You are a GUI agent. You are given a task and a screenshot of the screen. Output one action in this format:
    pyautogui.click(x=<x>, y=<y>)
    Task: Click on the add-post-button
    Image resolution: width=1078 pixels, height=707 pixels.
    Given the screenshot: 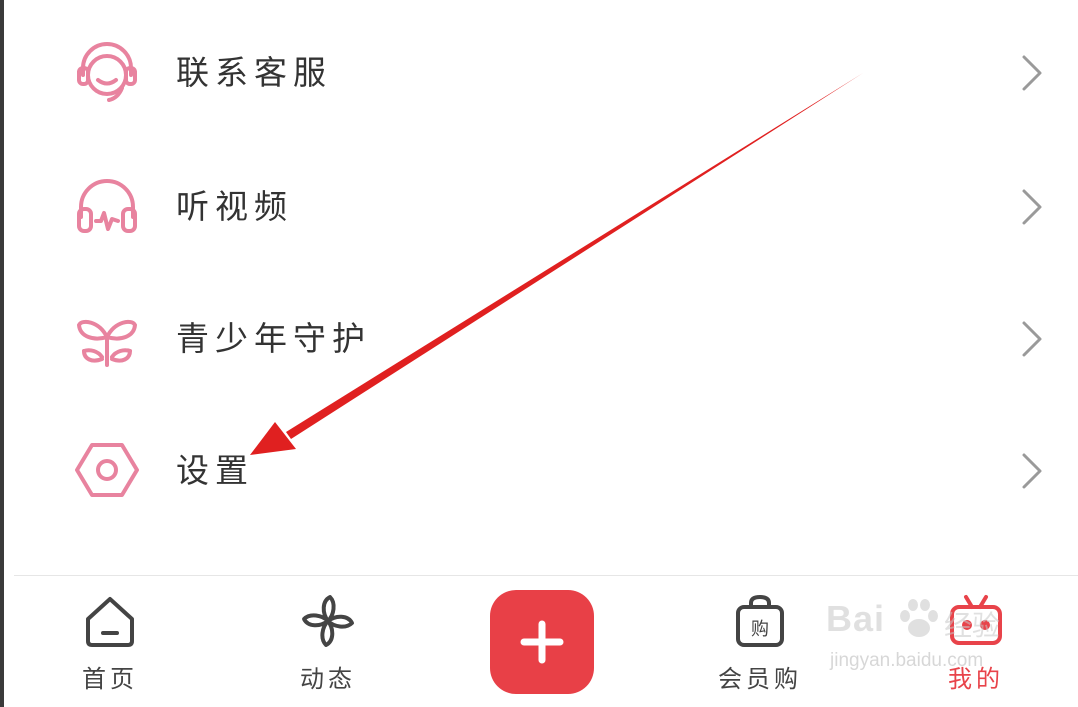 What is the action you would take?
    pyautogui.click(x=542, y=642)
    